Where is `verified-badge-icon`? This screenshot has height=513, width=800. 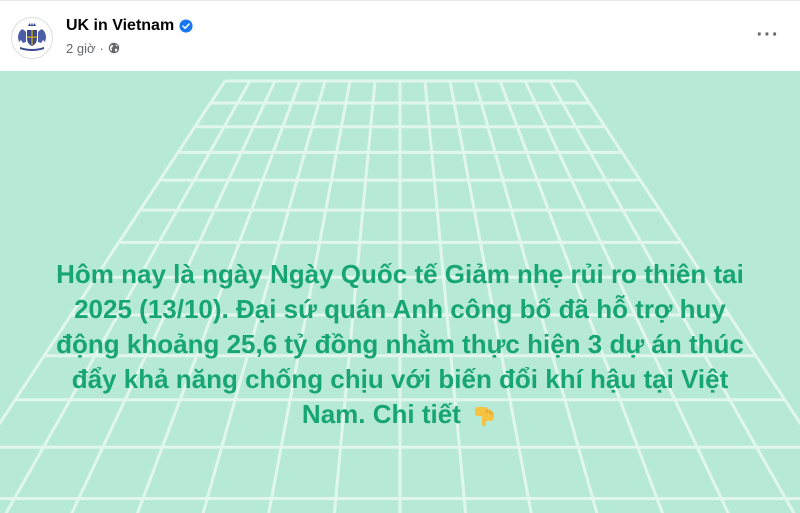
verified-badge-icon is located at coordinates (186, 26).